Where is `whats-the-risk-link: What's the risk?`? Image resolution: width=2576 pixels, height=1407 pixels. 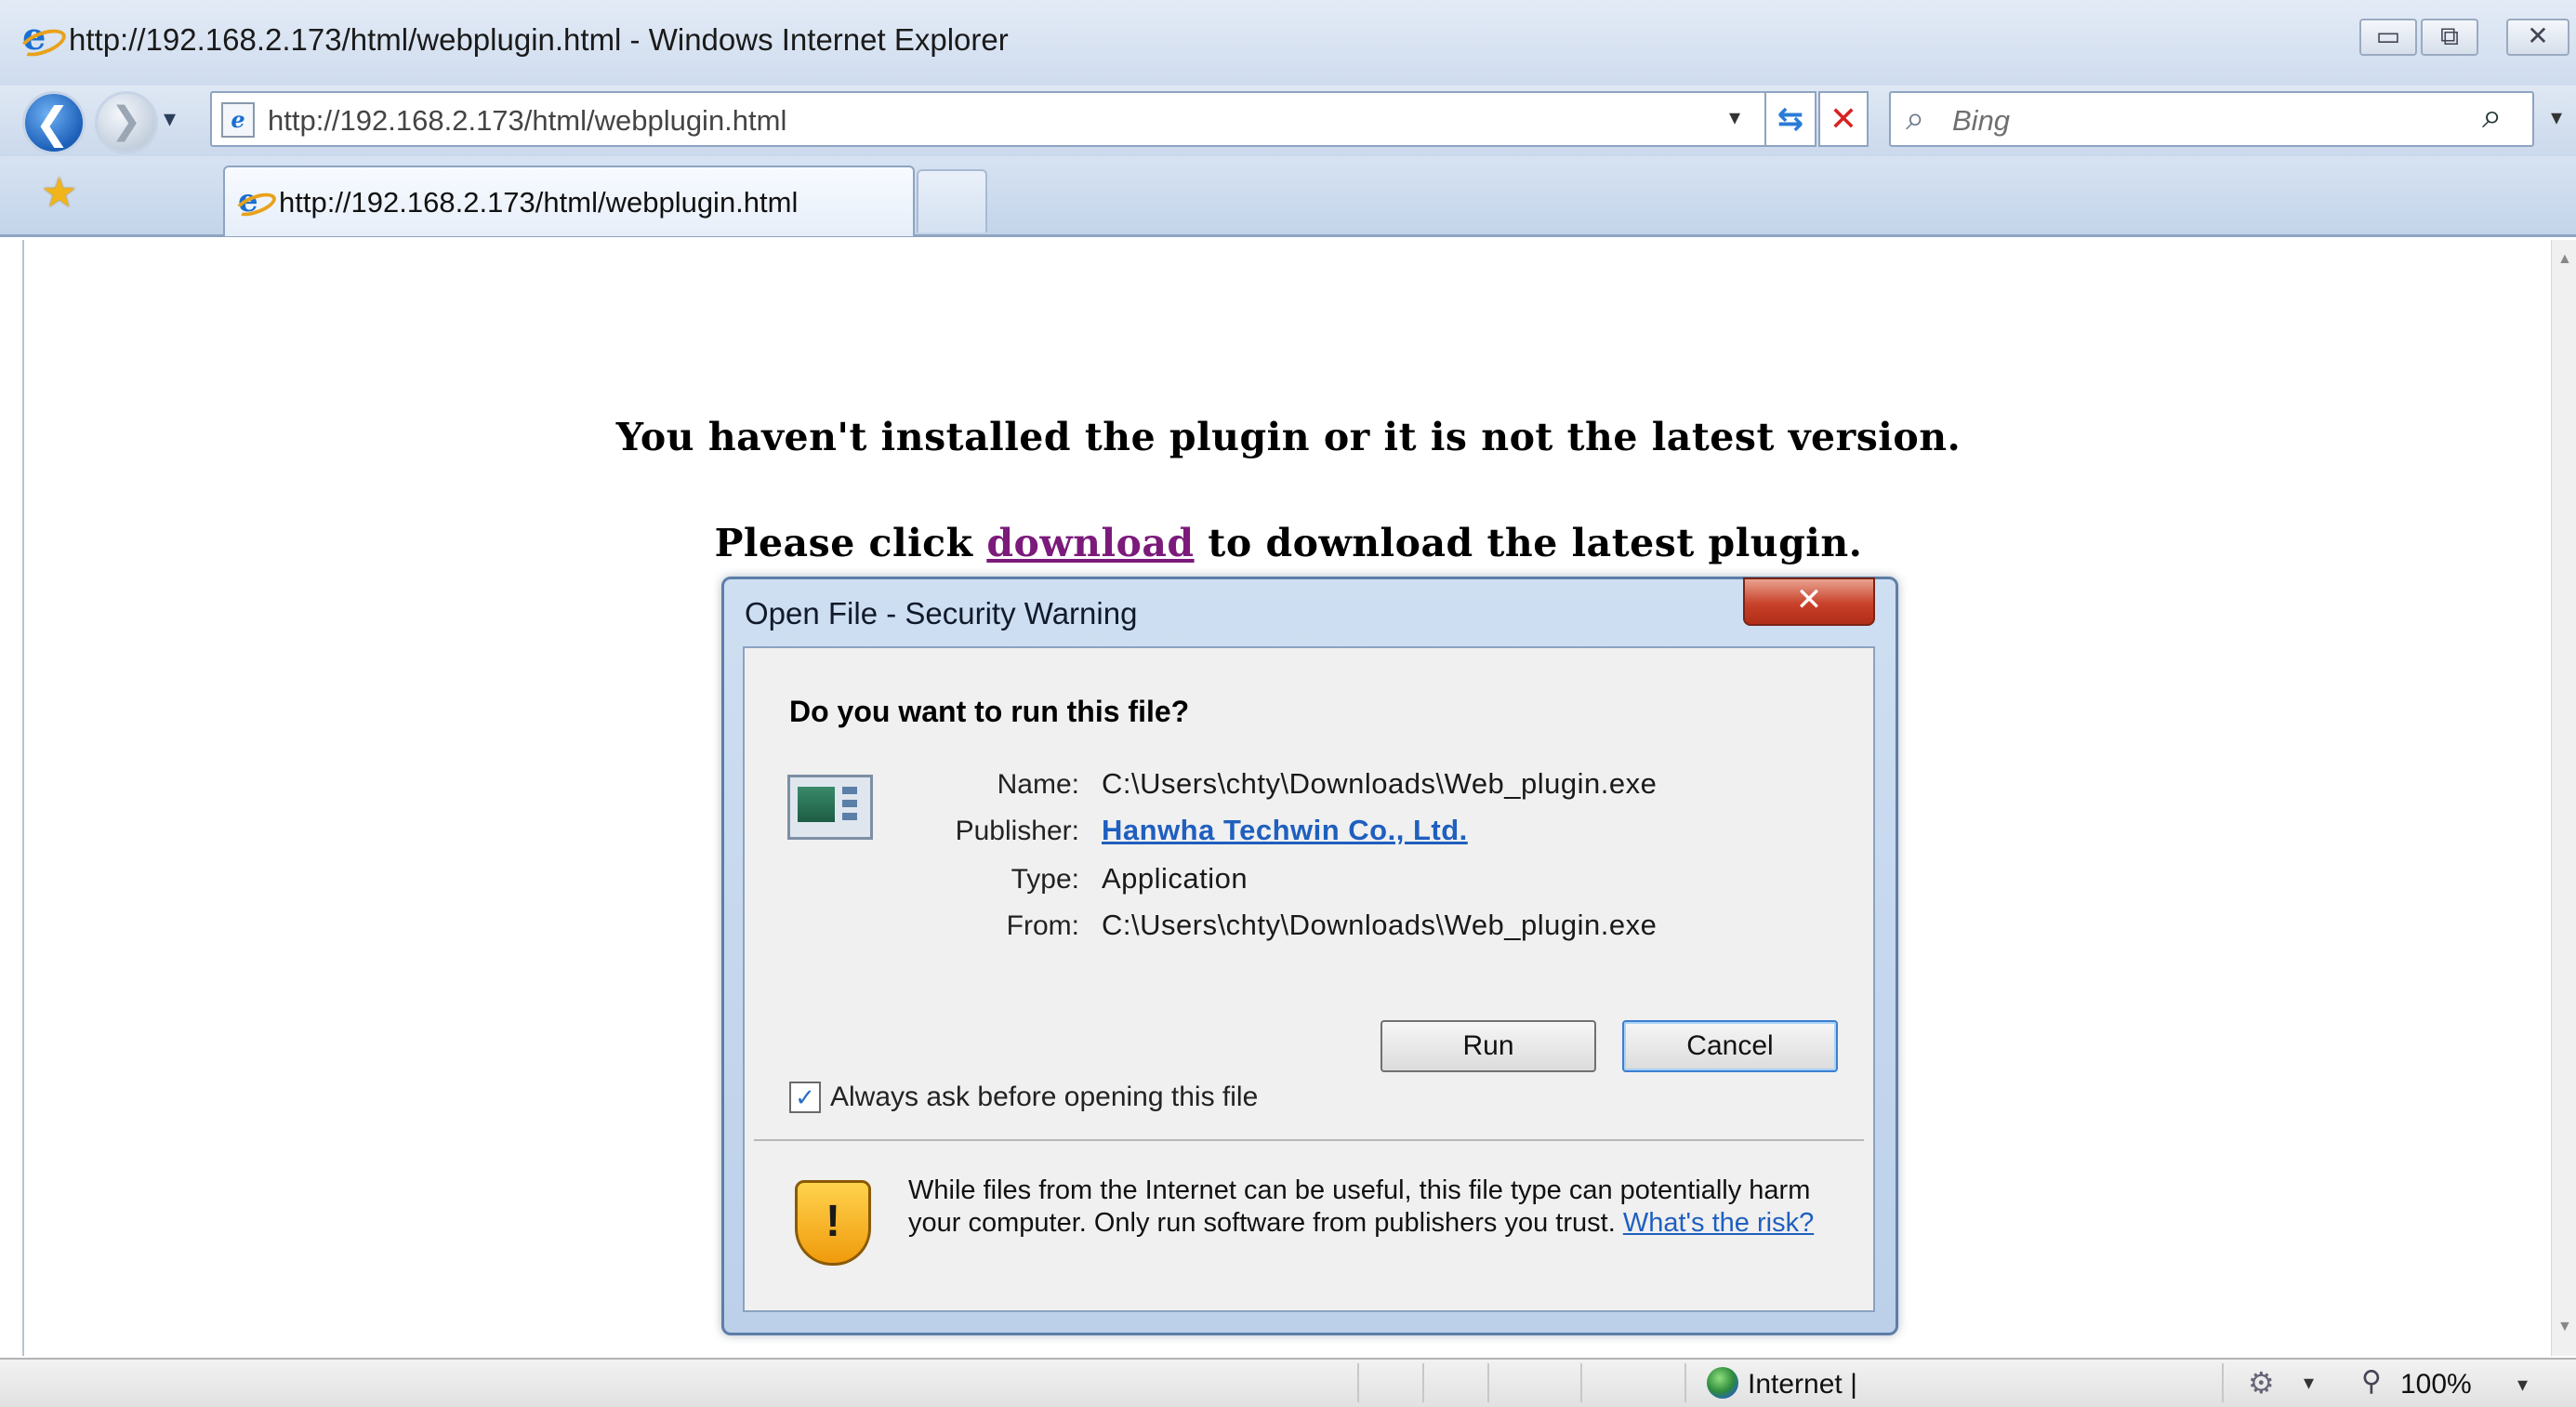
whats-the-risk-link: What's the risk? is located at coordinates (1718, 1223).